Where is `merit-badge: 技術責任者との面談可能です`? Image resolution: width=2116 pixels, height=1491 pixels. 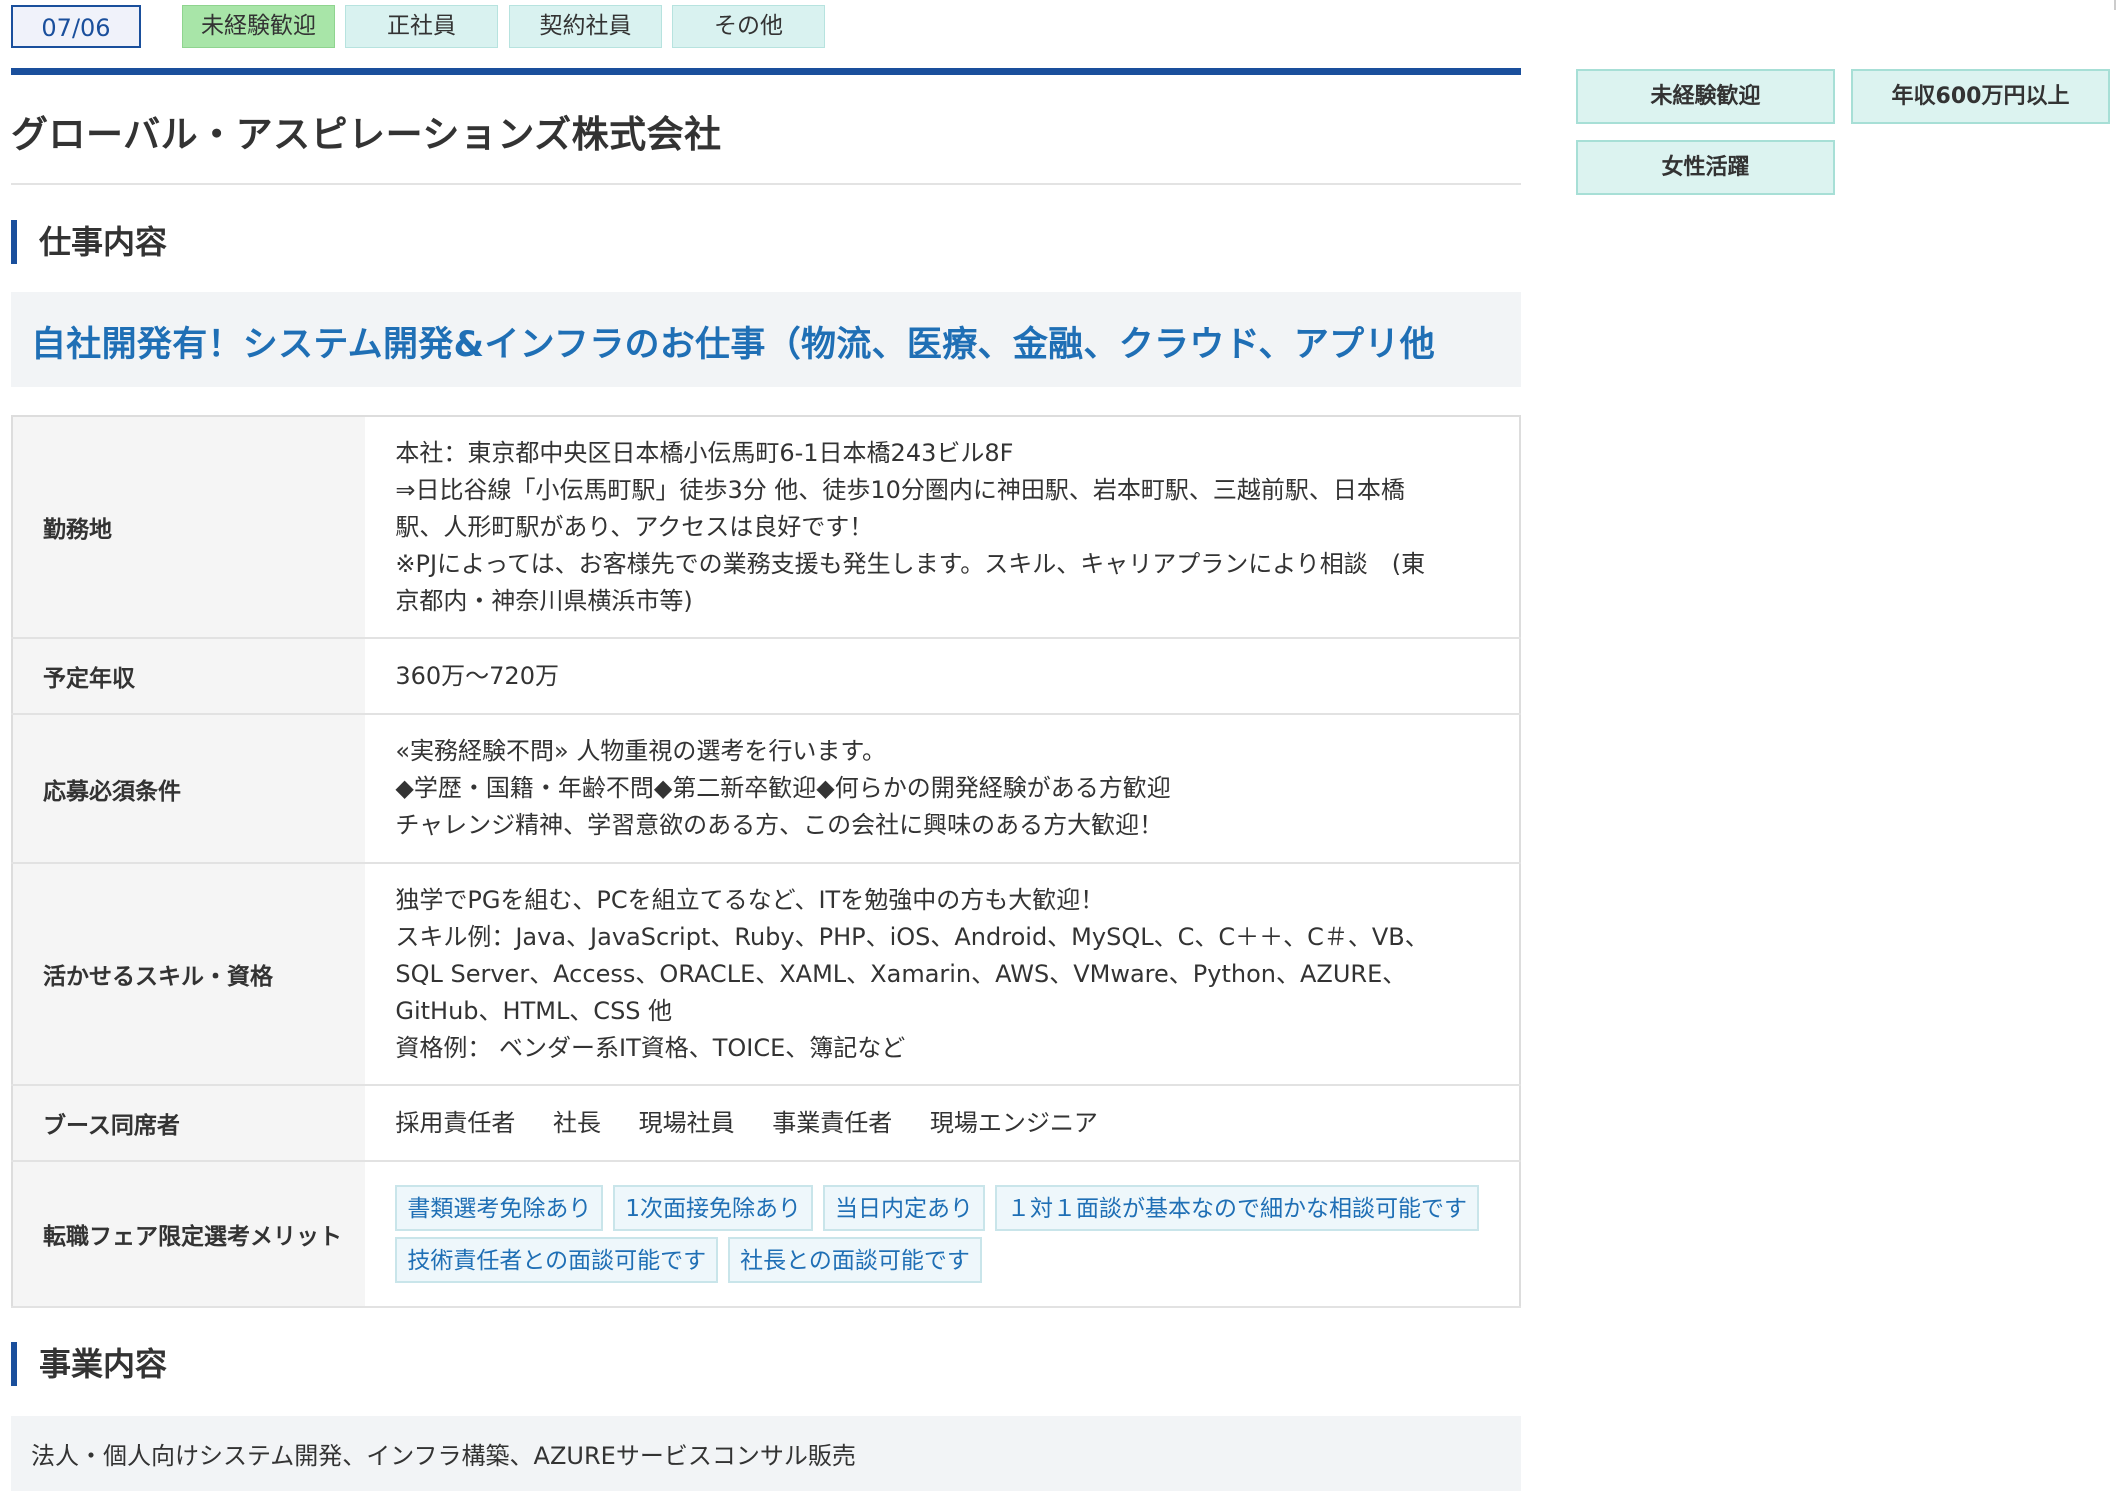 merit-badge: 技術責任者との面談可能です is located at coordinates (557, 1260).